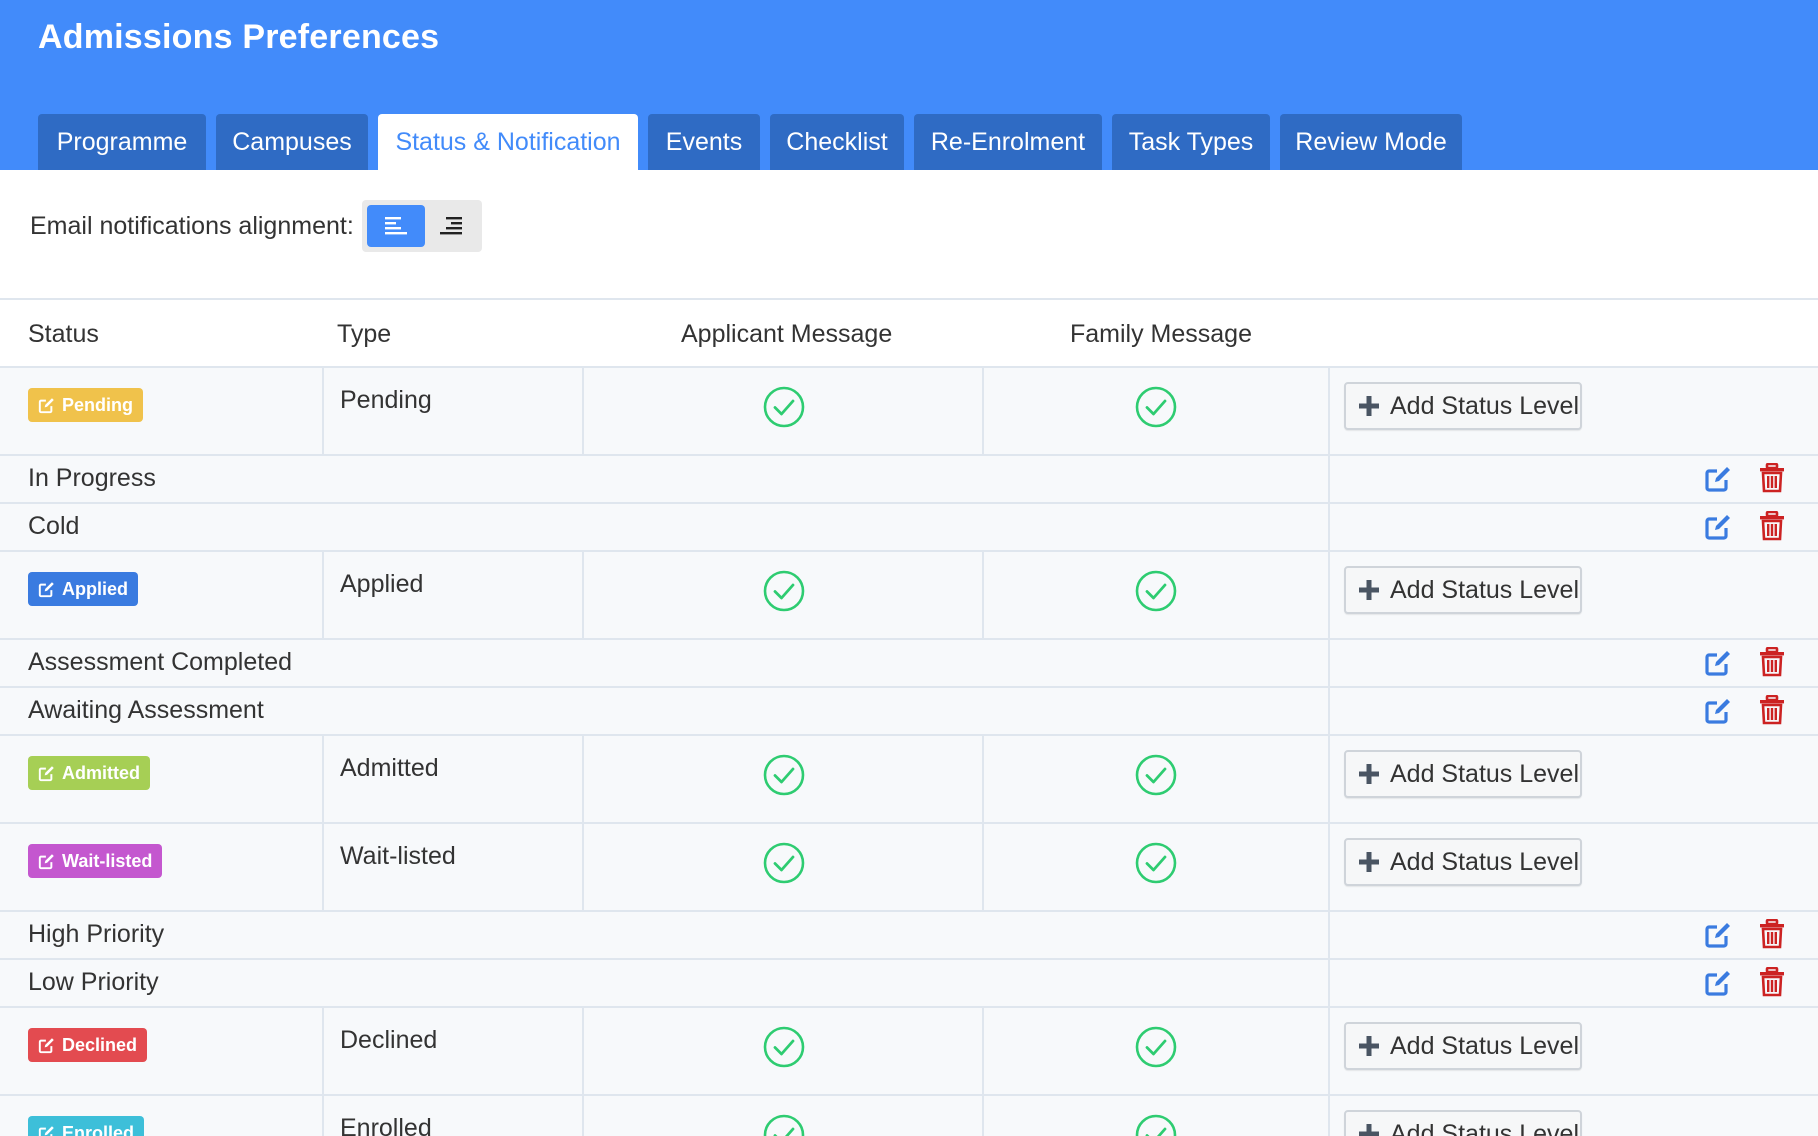 Image resolution: width=1818 pixels, height=1136 pixels. What do you see at coordinates (909, 936) in the screenshot?
I see `status-level-row: High Priority` at bounding box center [909, 936].